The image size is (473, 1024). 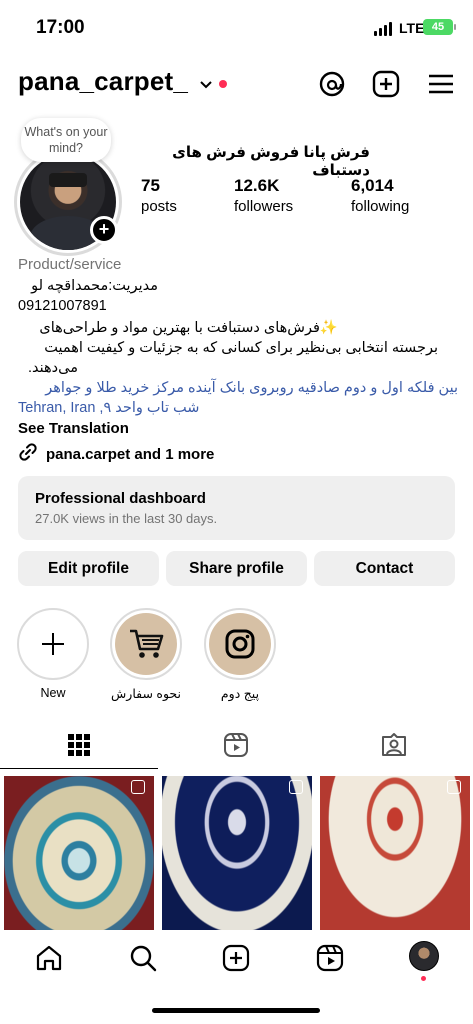 What do you see at coordinates (94, 286) in the screenshot?
I see `bio-manager: مدیریت:محمداقچه لو` at bounding box center [94, 286].